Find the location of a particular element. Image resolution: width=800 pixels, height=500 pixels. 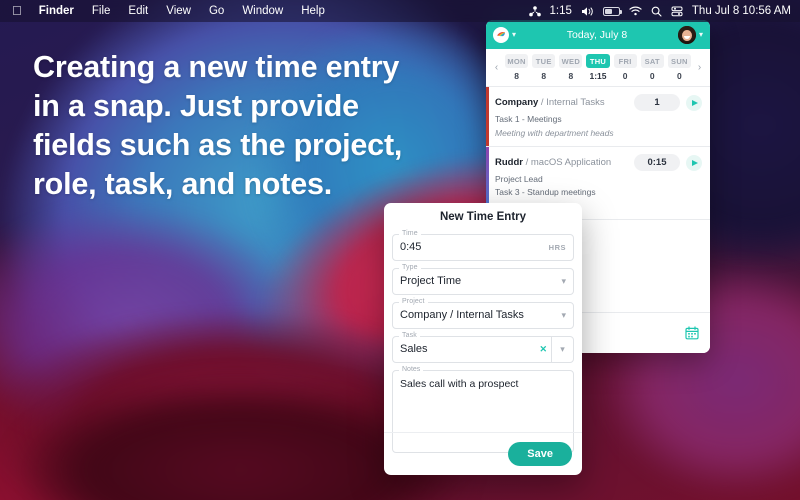

entry-task: Task 3 - Standup meetings is located at coordinates (545, 192).